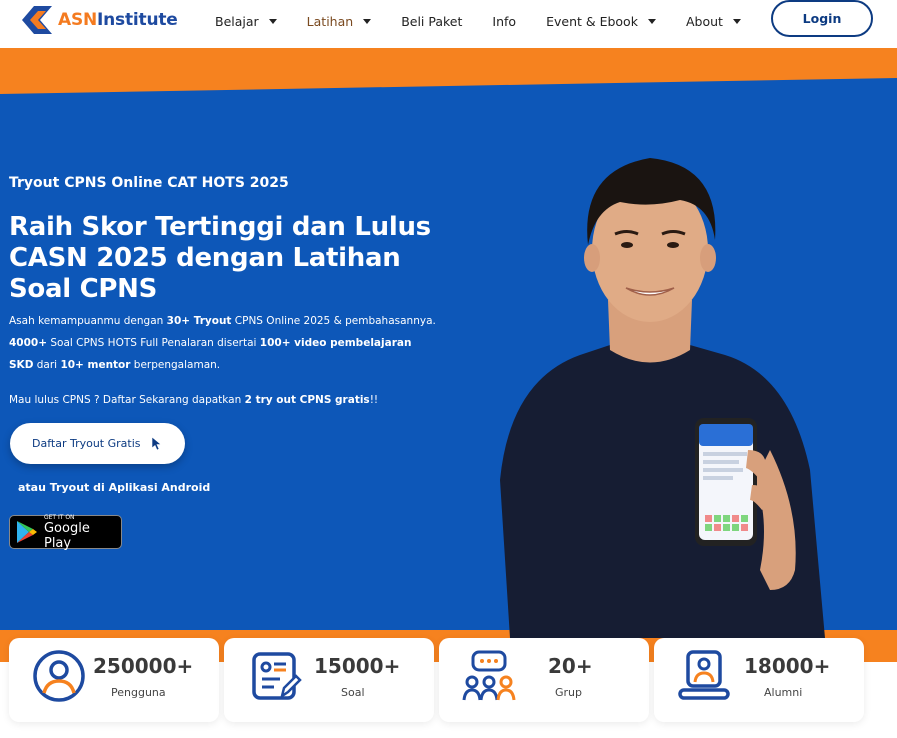 This screenshot has width=897, height=738. I want to click on stat-label: Grup, so click(569, 692).